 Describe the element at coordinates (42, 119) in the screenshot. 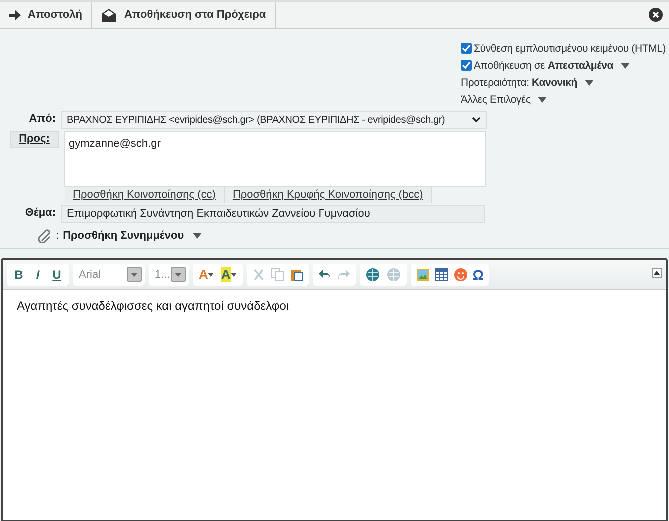

I see `from-label: Από:` at that location.